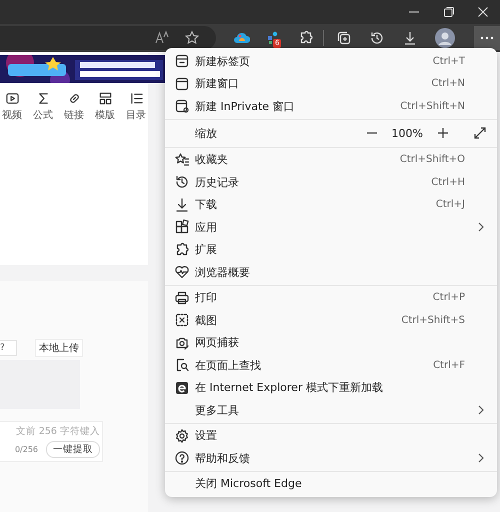 This screenshot has height=512, width=500. I want to click on new-tab-icon, so click(182, 61).